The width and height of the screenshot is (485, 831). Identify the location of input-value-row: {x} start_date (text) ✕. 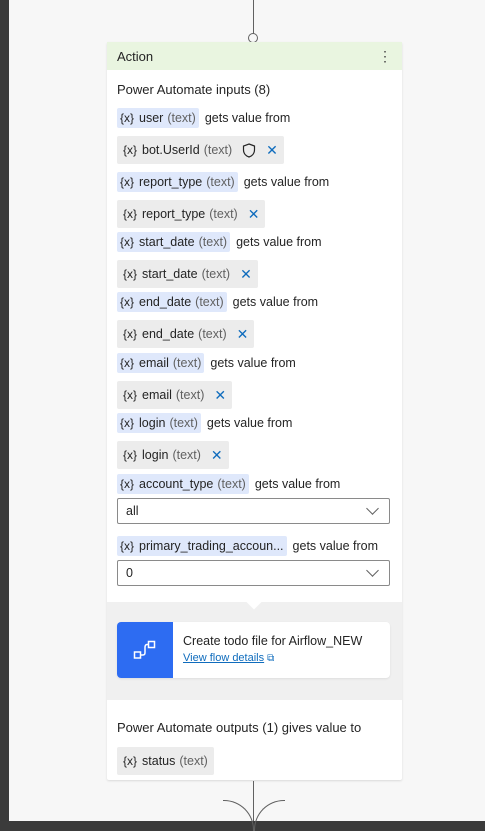
(187, 274).